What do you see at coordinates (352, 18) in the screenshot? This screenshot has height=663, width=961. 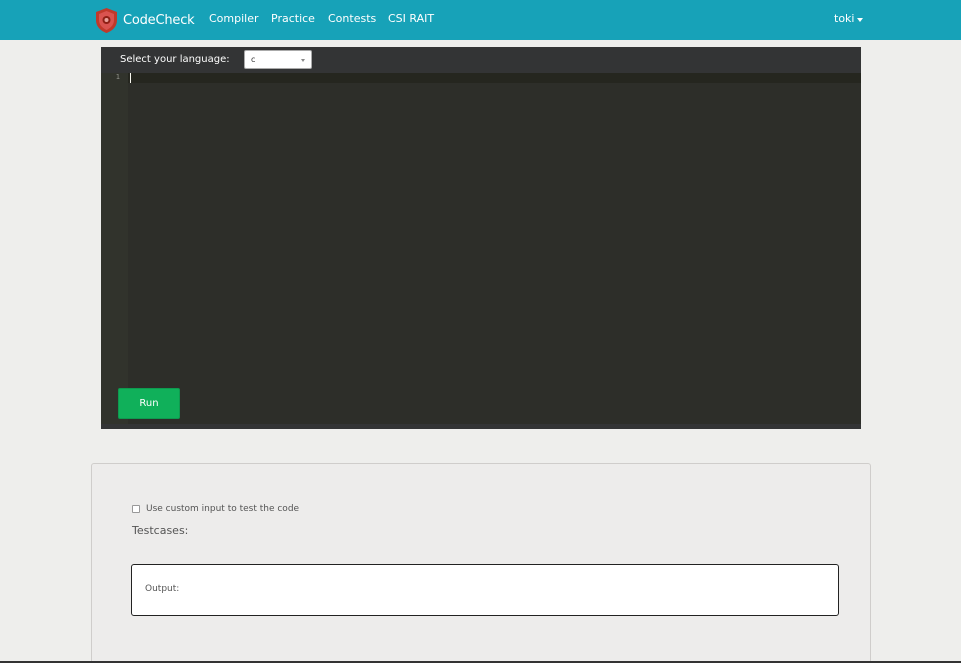 I see `nav-link-contests: Contests` at bounding box center [352, 18].